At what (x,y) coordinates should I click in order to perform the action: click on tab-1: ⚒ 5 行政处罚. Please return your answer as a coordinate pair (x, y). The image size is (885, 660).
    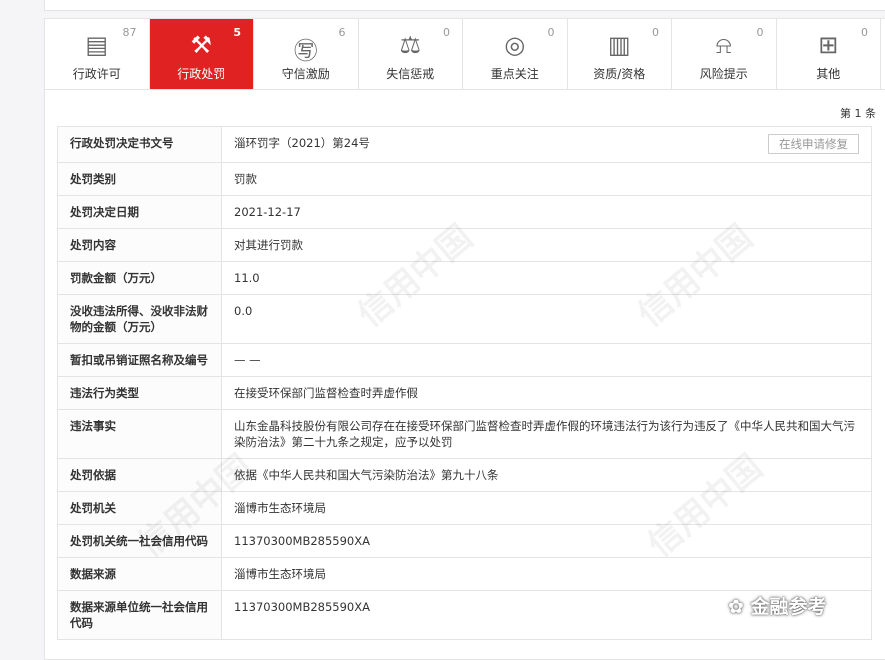
    Looking at the image, I should click on (201, 54).